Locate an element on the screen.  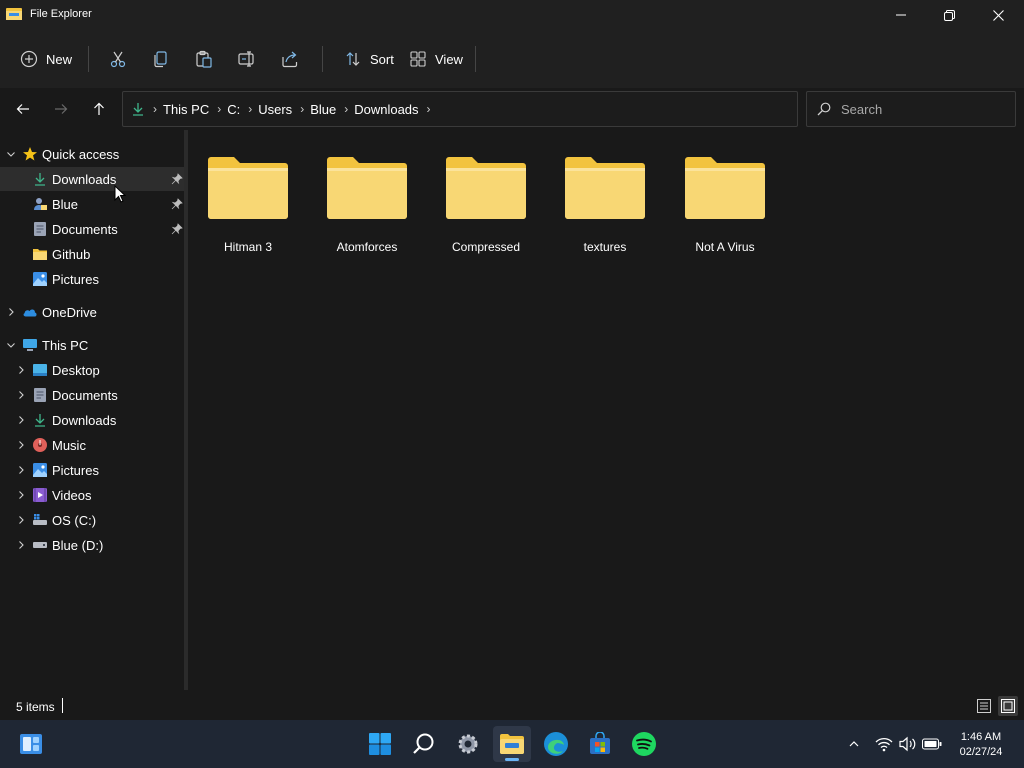
sidebar-item-pictures-quick: Pictures is located at coordinates (92, 279).